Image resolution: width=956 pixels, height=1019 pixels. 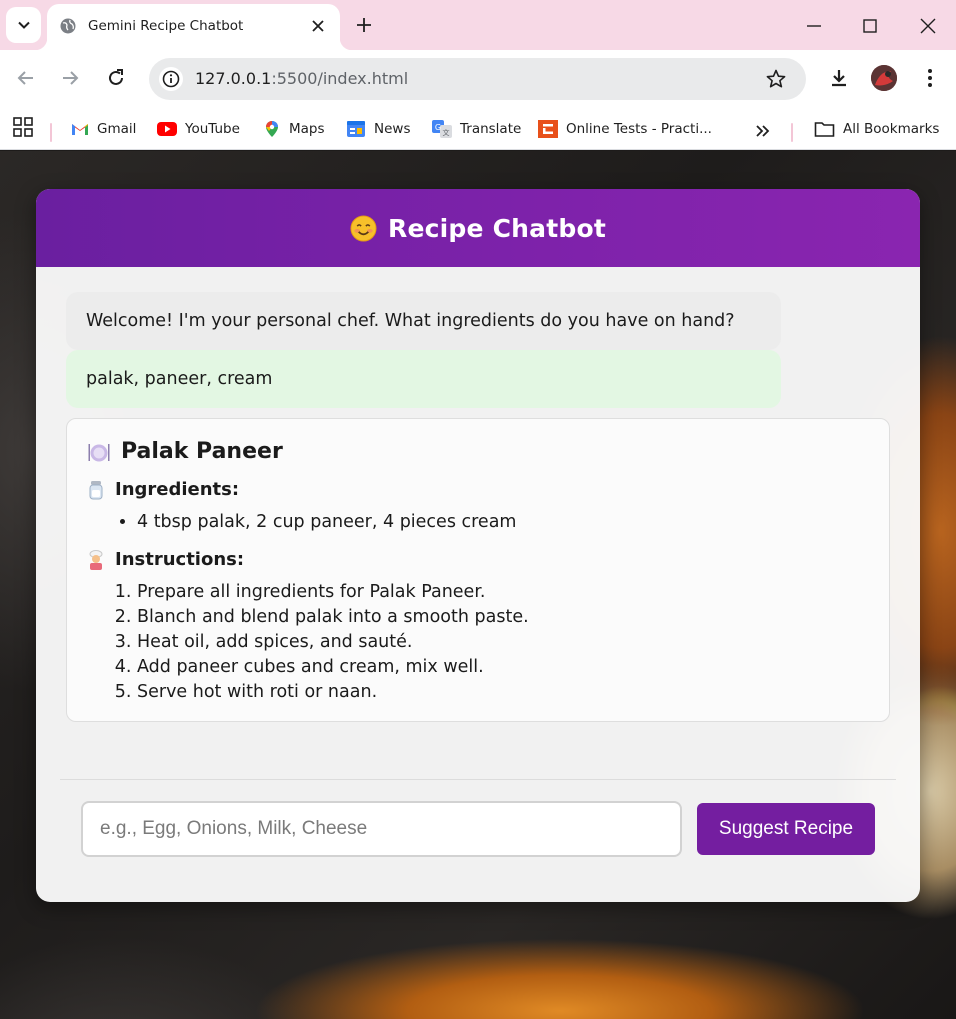 I want to click on maximize-icon, so click(x=870, y=26).